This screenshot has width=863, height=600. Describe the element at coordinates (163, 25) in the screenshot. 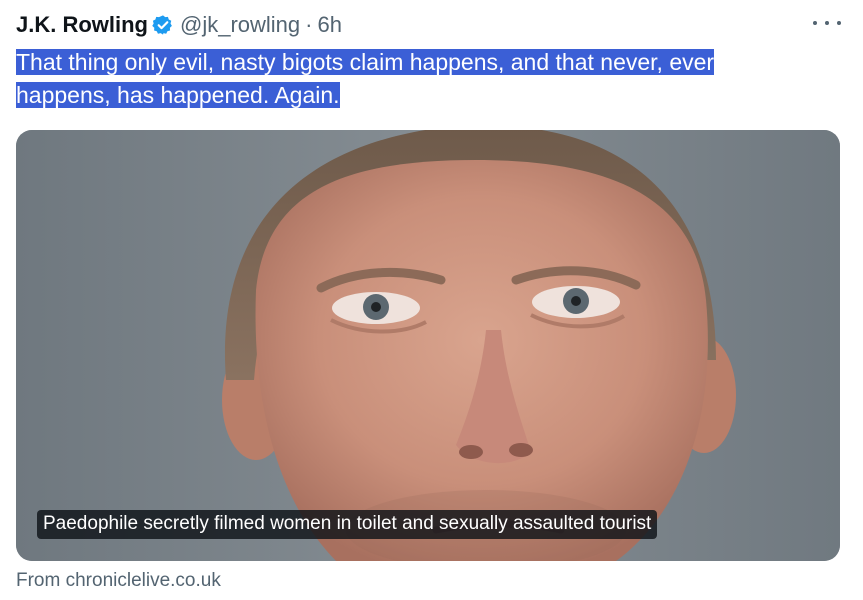

I see `verified-badge-icon` at that location.